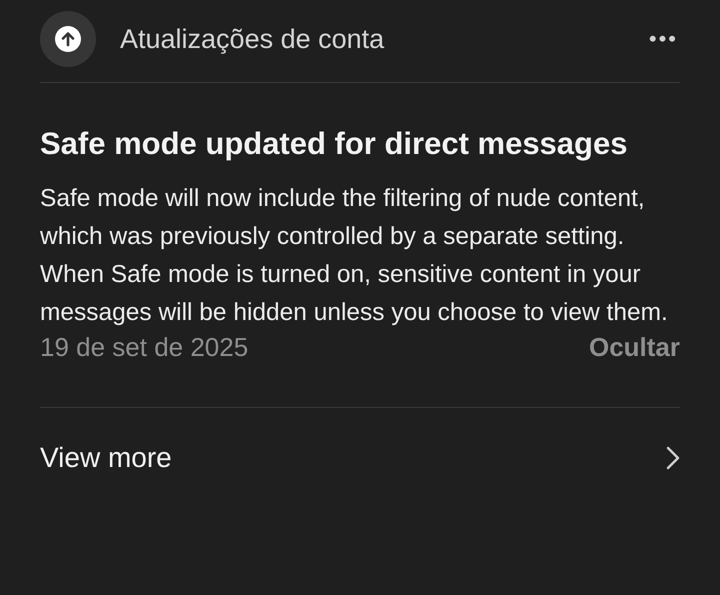  I want to click on hide-button: Ocultar, so click(634, 347).